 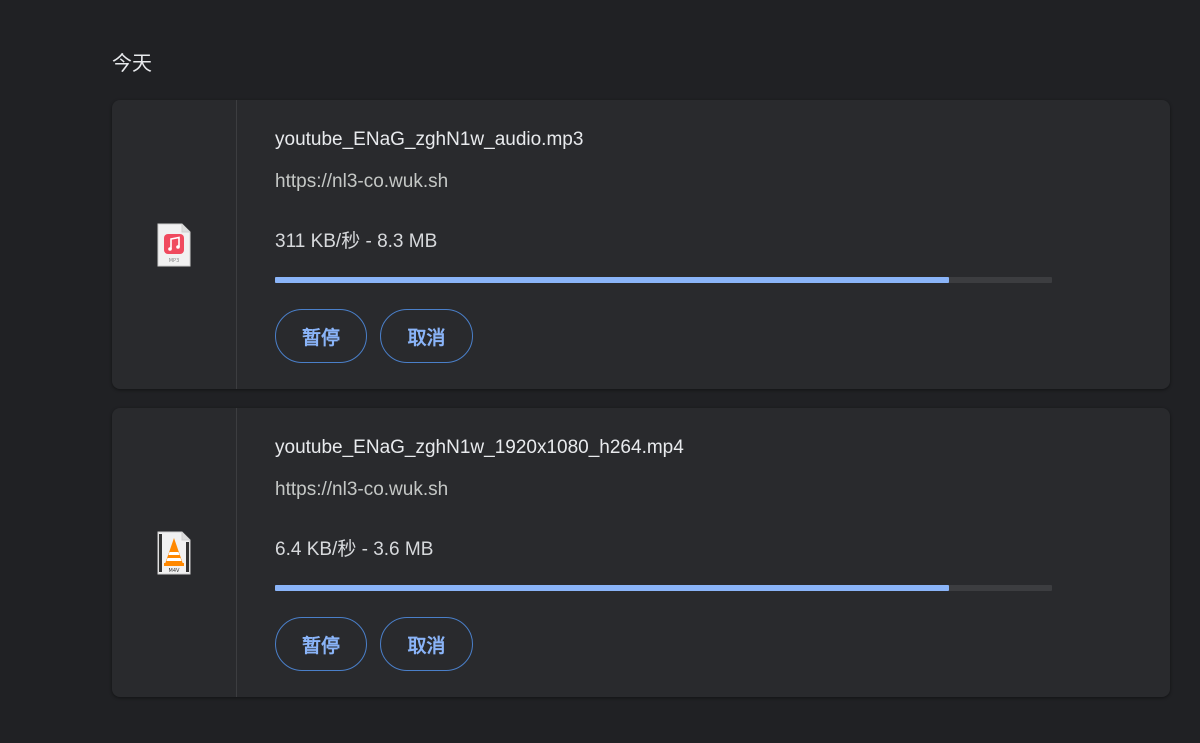 What do you see at coordinates (174, 571) in the screenshot?
I see `file-type-label: M4V` at bounding box center [174, 571].